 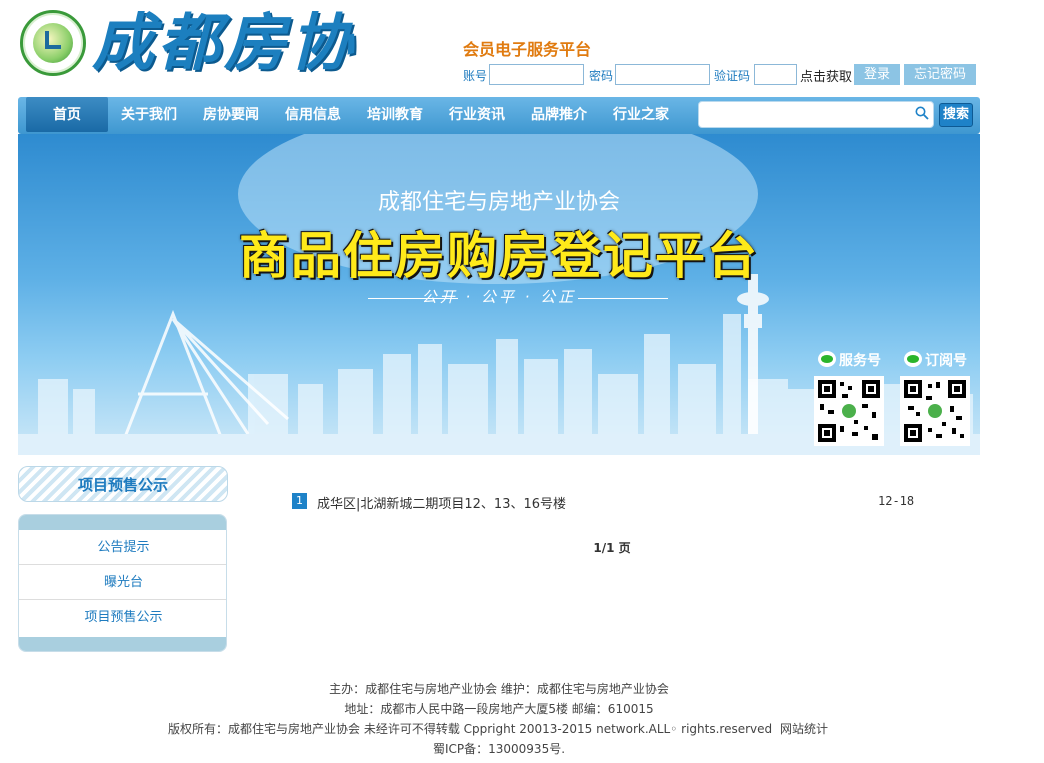 I want to click on sidebar-item-presale: 项目预售公示, so click(x=122, y=618).